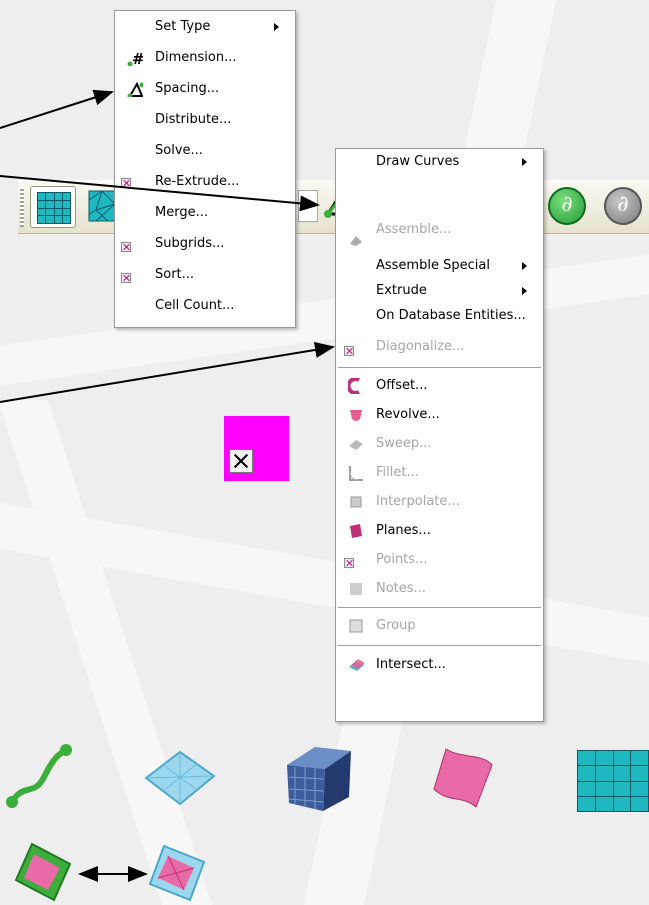  What do you see at coordinates (39, 776) in the screenshot?
I see `connector-curve-icon` at bounding box center [39, 776].